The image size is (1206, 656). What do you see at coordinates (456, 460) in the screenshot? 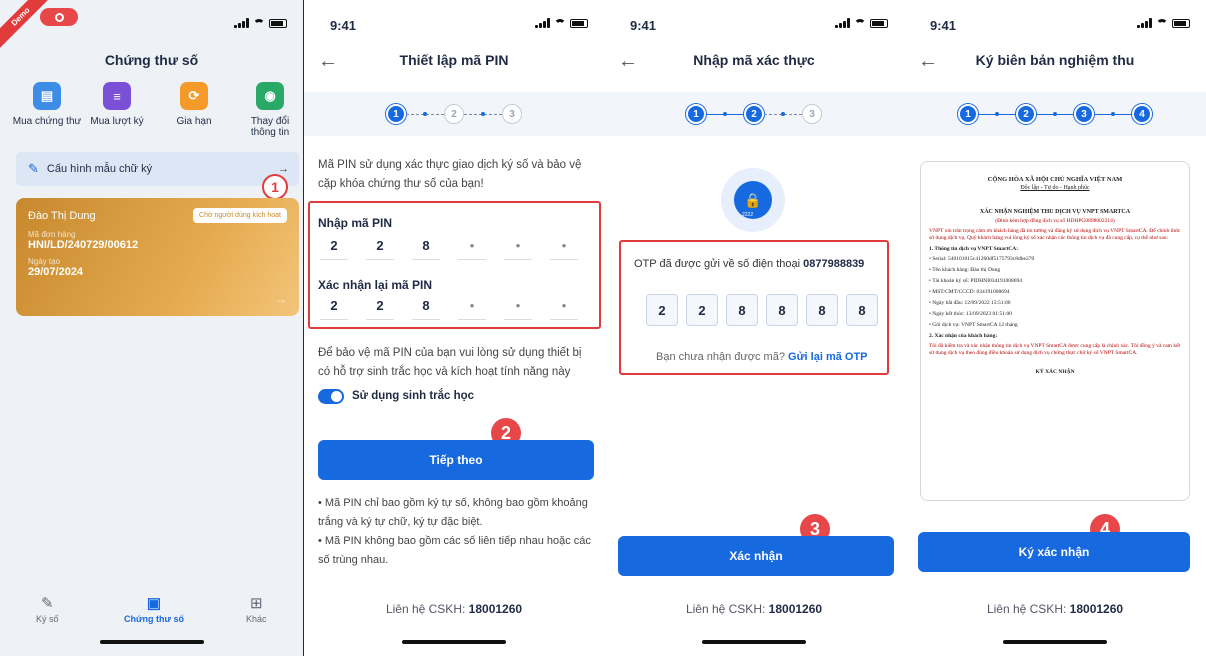
I see `next-button: Tiếp theo` at bounding box center [456, 460].